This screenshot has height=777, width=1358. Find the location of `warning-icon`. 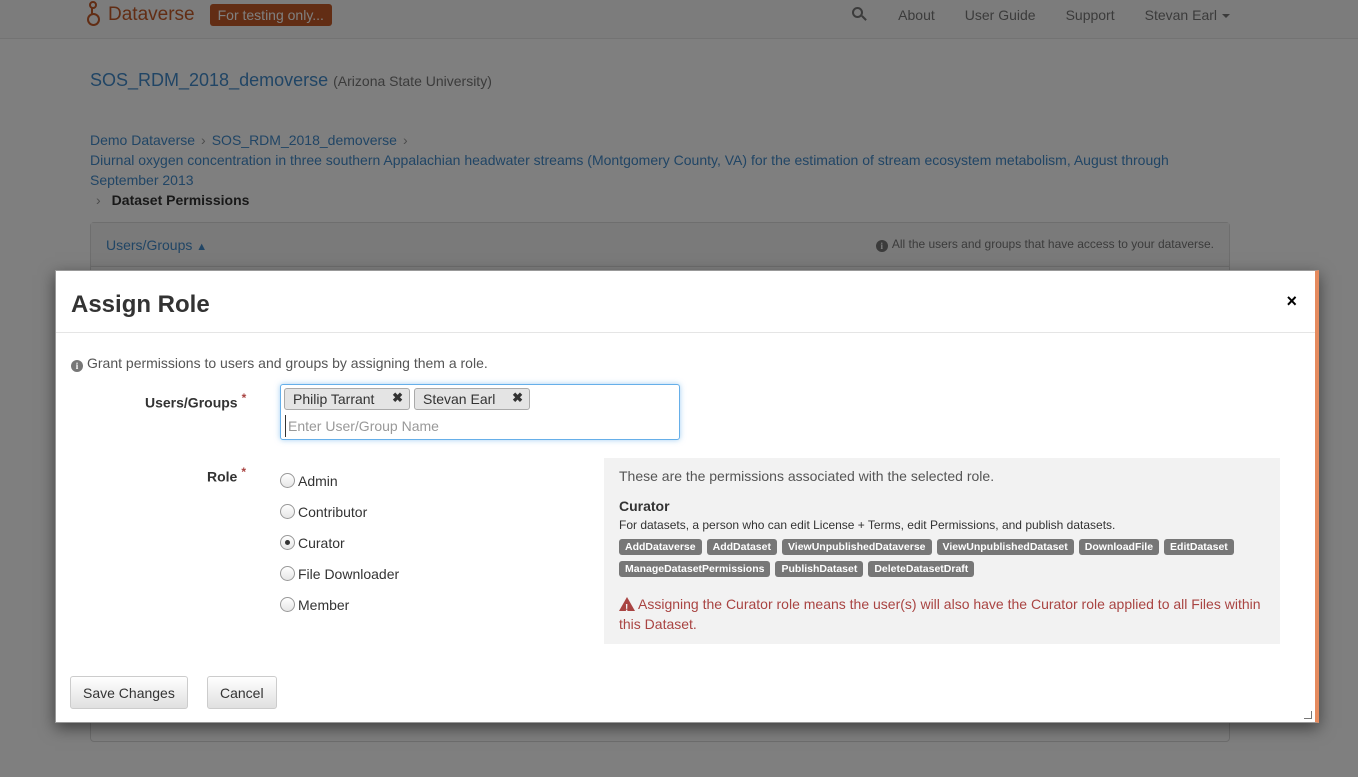

warning-icon is located at coordinates (627, 608).